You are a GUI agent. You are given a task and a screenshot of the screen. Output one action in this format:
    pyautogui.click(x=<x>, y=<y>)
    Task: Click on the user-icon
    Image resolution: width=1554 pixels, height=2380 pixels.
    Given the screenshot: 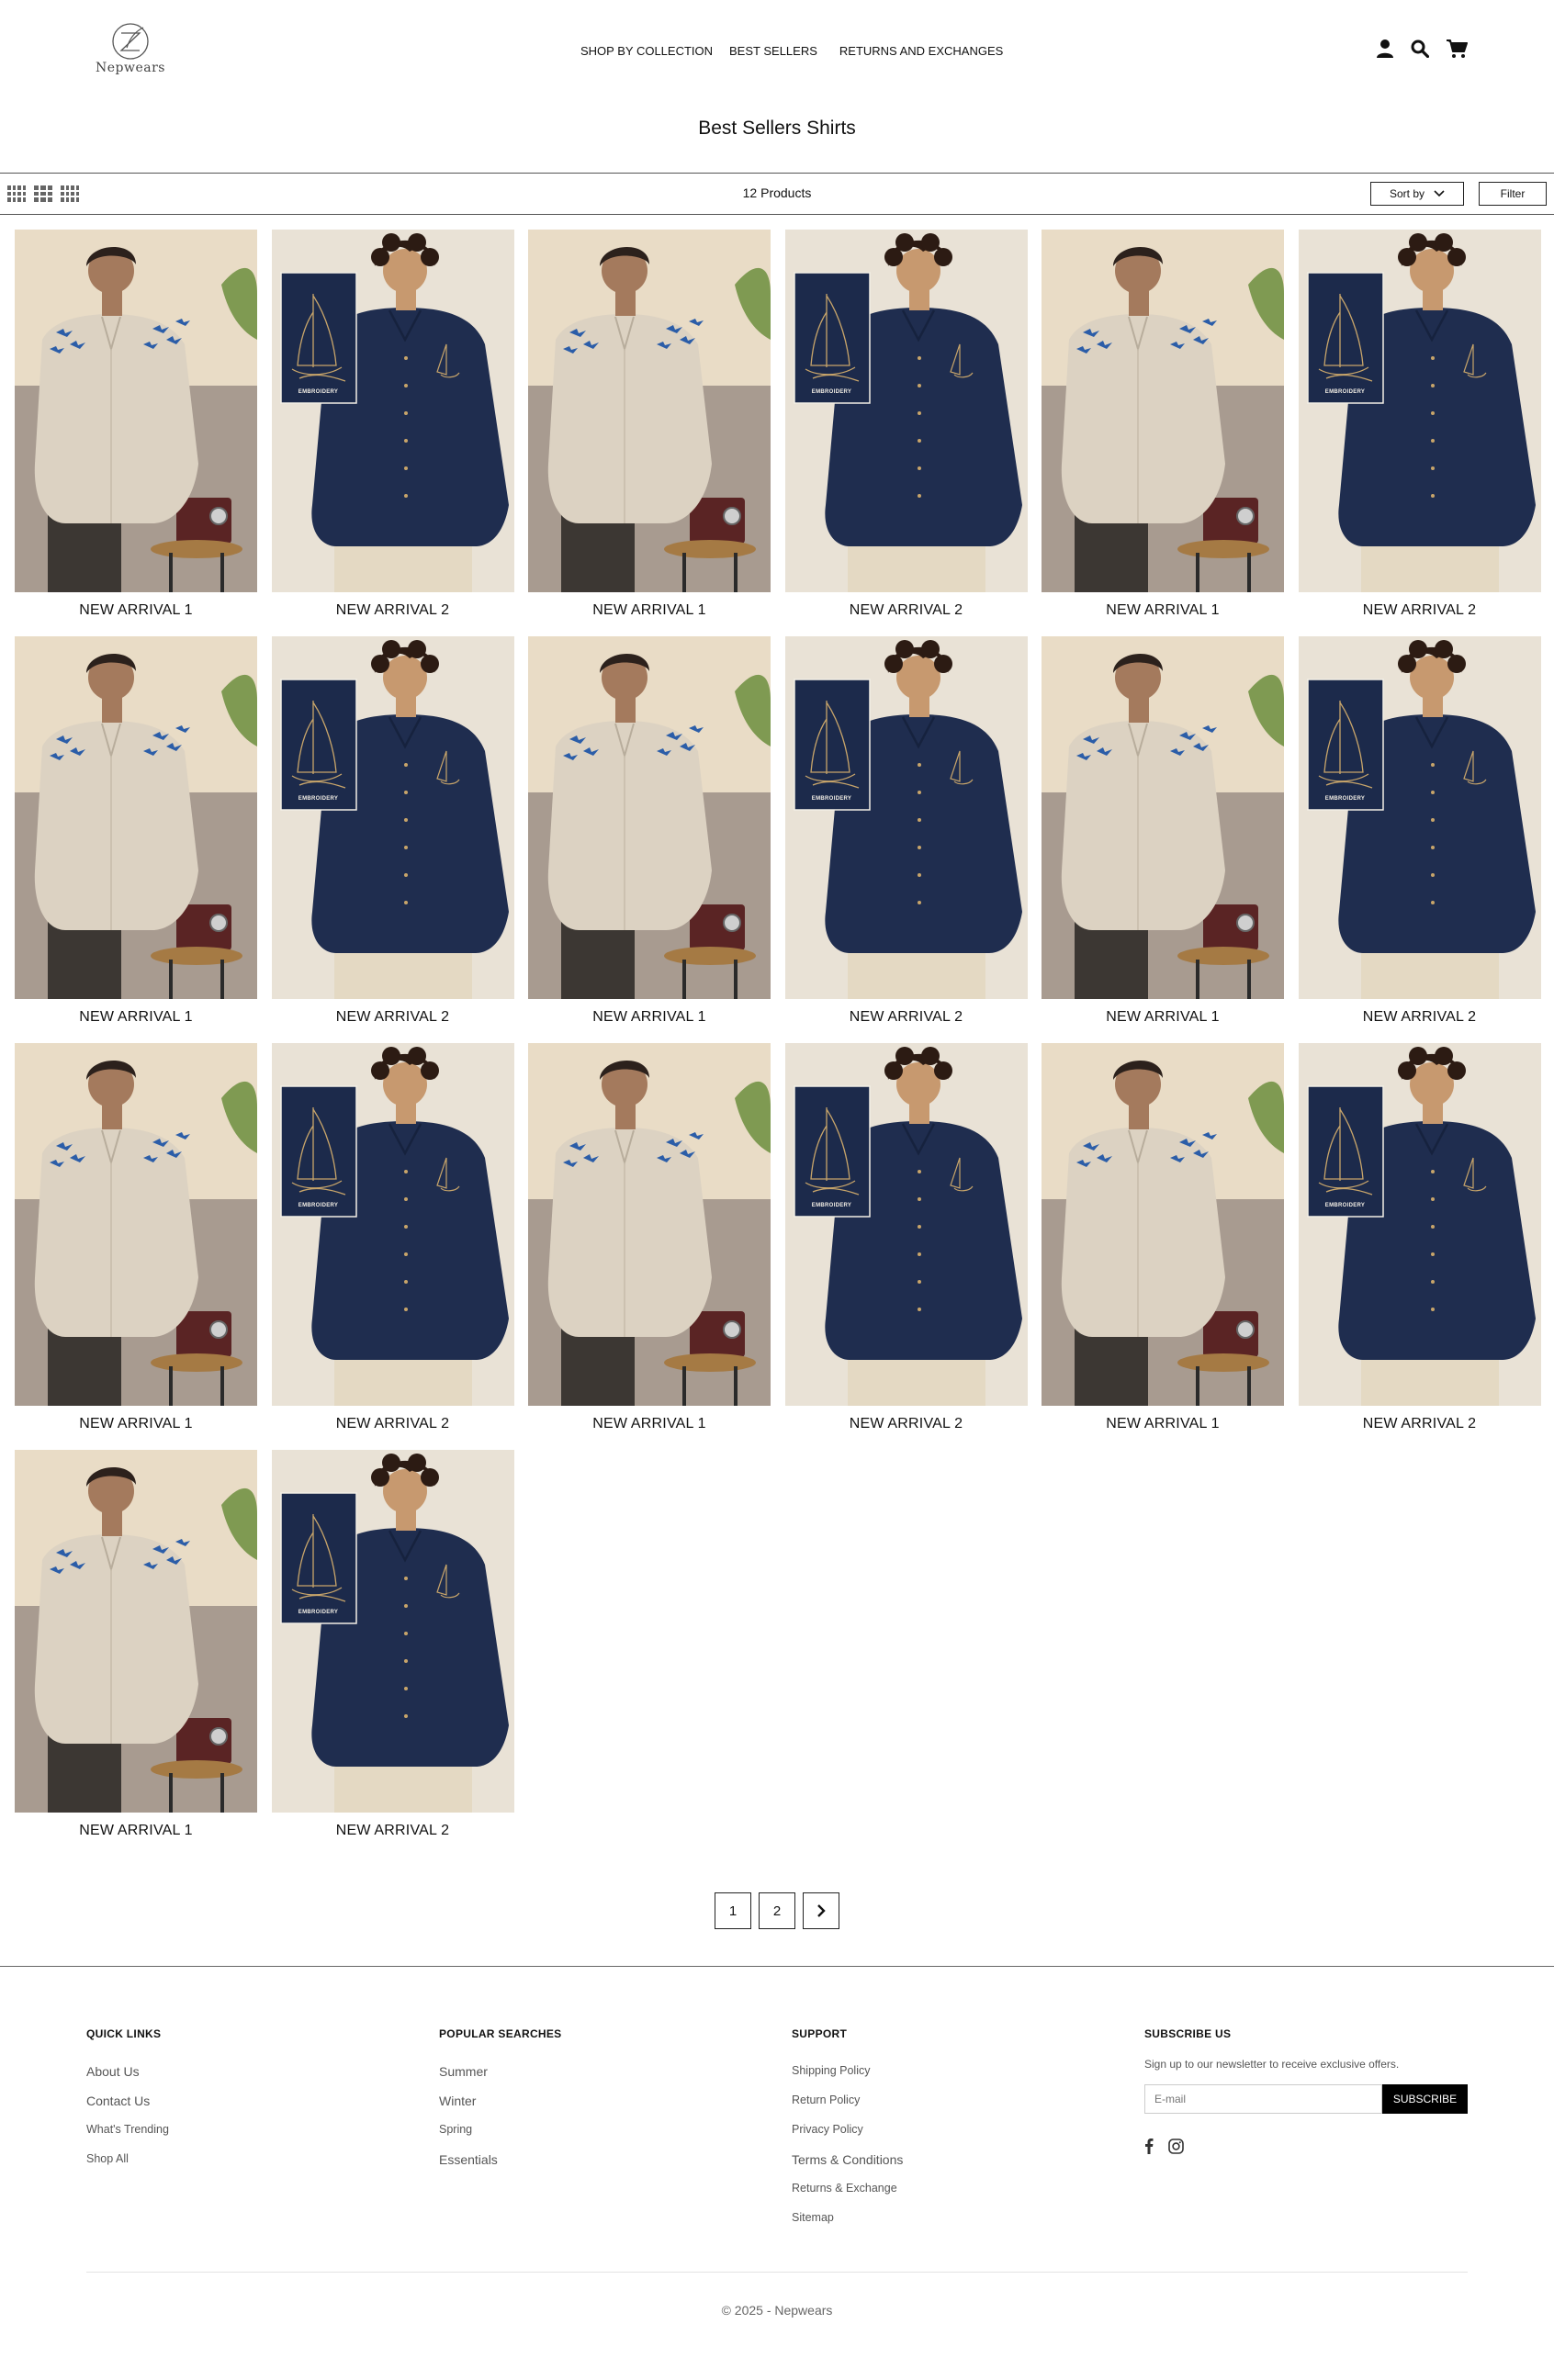 What is the action you would take?
    pyautogui.click(x=1385, y=49)
    